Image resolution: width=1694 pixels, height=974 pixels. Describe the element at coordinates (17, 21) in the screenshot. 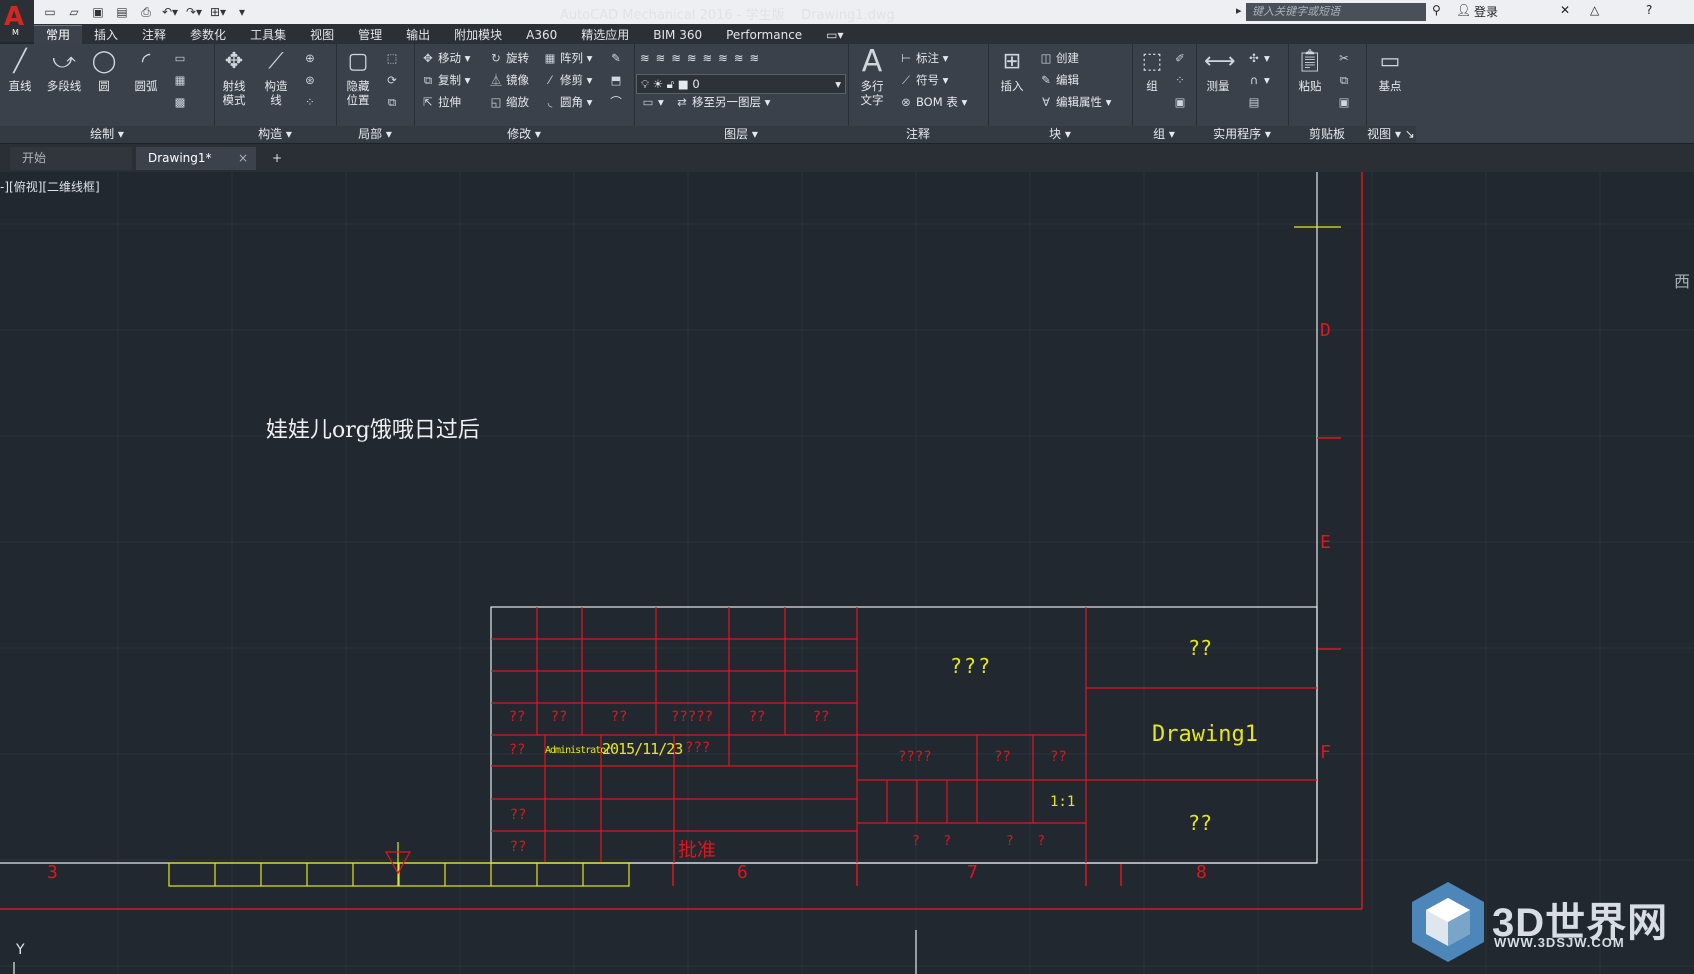

I see `app-menu-button: A M` at that location.